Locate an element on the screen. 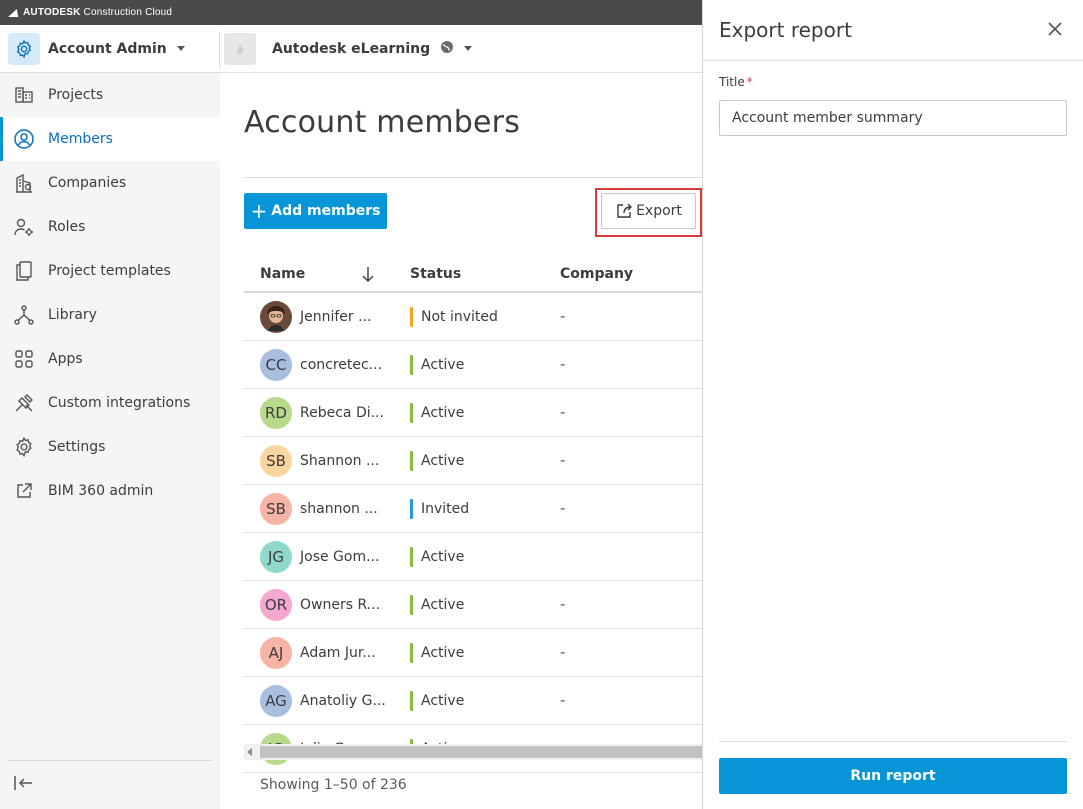 The image size is (1083, 809). title-field-label: Title * is located at coordinates (736, 82).